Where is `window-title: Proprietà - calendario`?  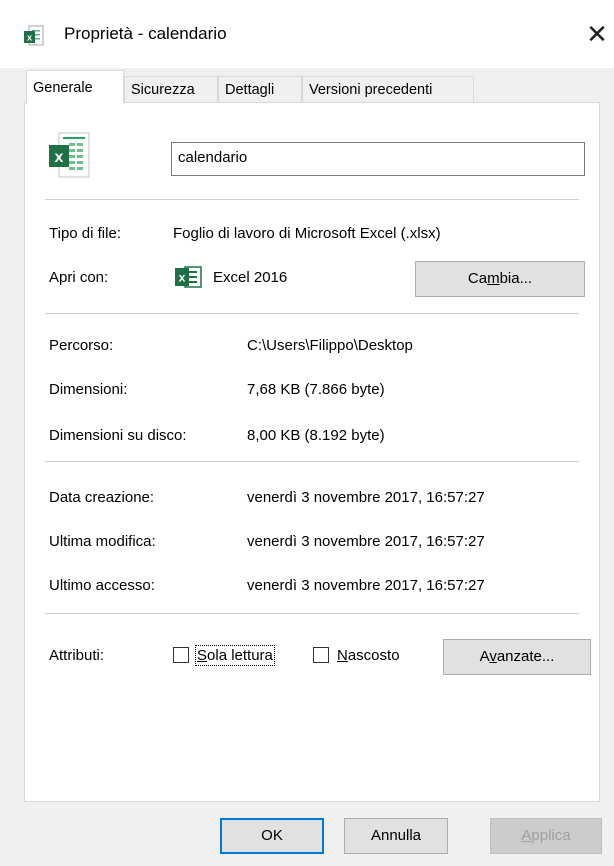
window-title: Proprietà - calendario is located at coordinates (145, 33).